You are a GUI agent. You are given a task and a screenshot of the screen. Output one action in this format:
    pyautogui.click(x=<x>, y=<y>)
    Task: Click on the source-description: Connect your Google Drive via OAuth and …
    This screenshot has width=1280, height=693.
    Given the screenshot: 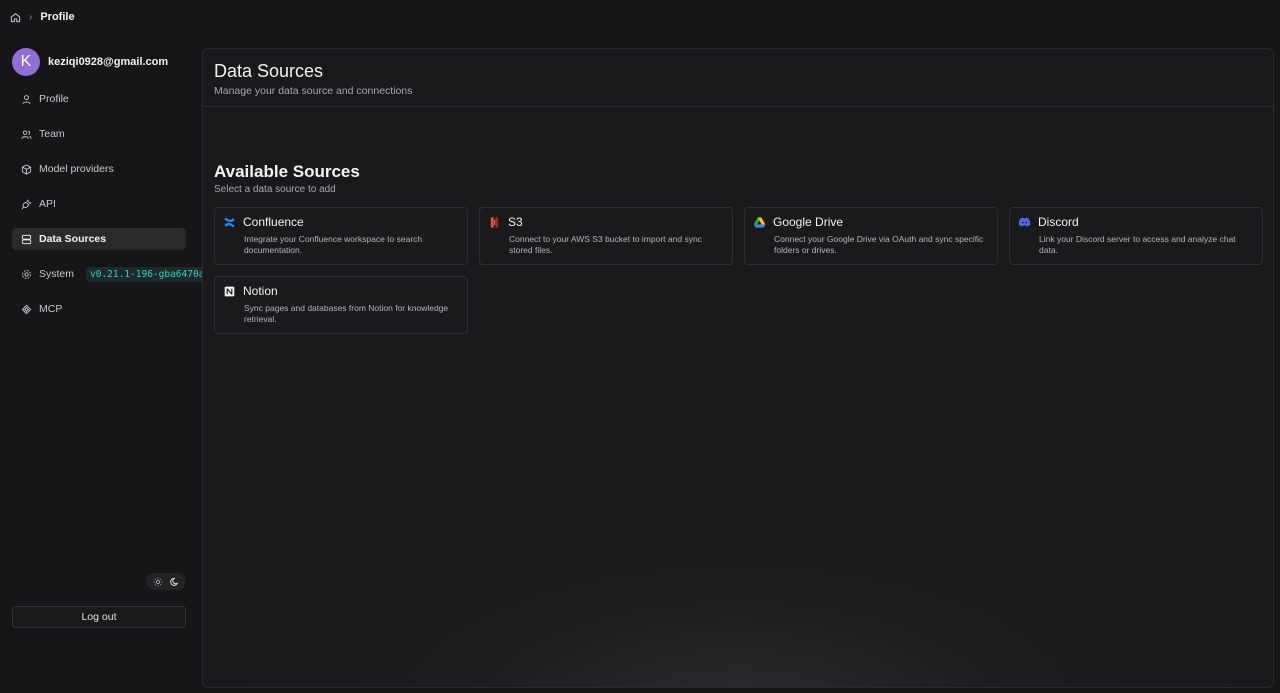 What is the action you would take?
    pyautogui.click(x=879, y=244)
    